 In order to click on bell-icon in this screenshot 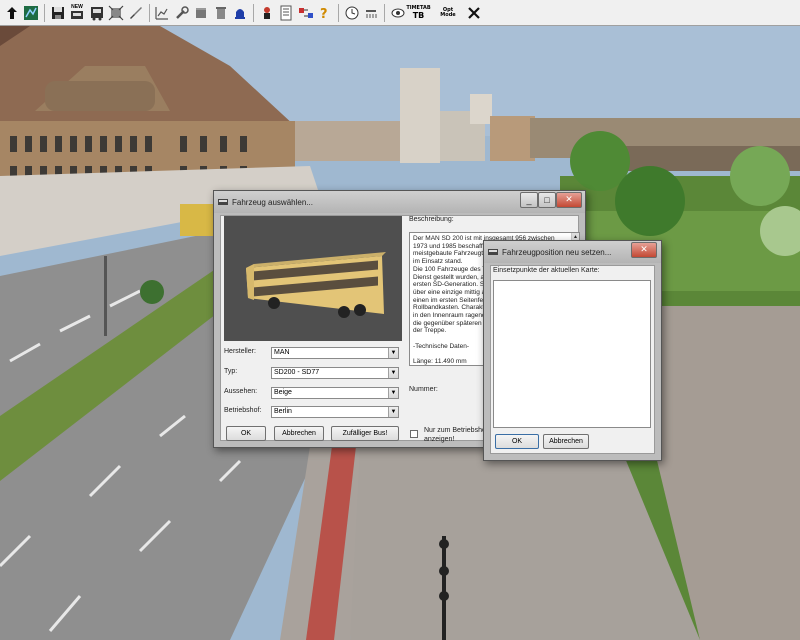, I will do `click(240, 13)`.